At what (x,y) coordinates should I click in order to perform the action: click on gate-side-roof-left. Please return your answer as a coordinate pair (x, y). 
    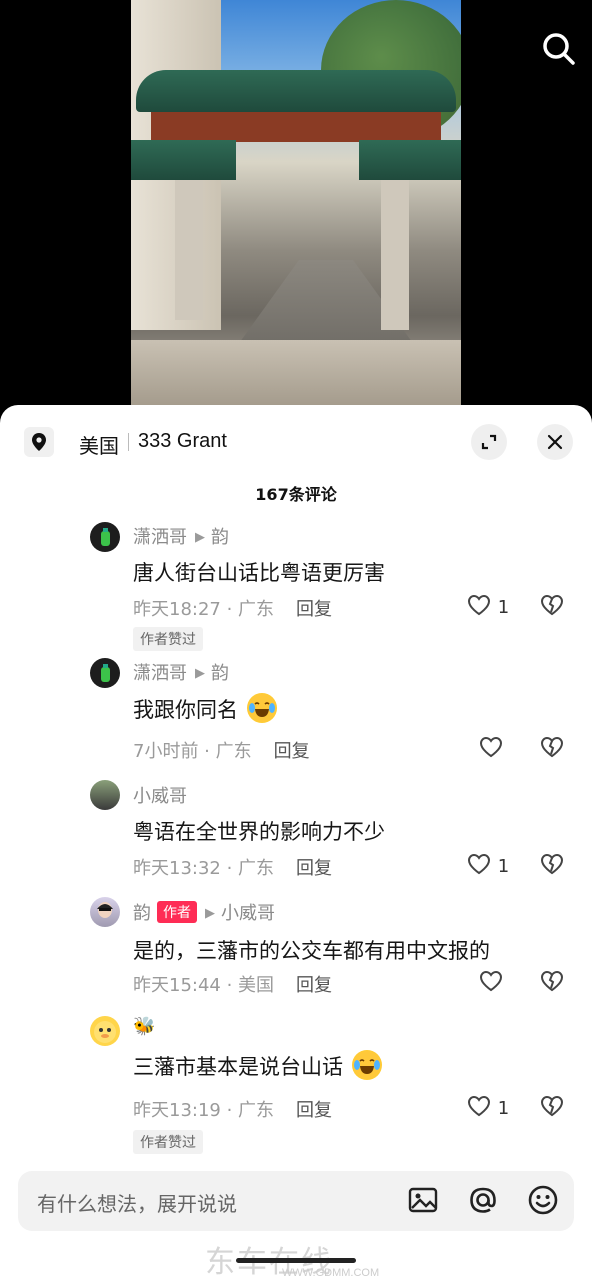
    Looking at the image, I should click on (183, 160).